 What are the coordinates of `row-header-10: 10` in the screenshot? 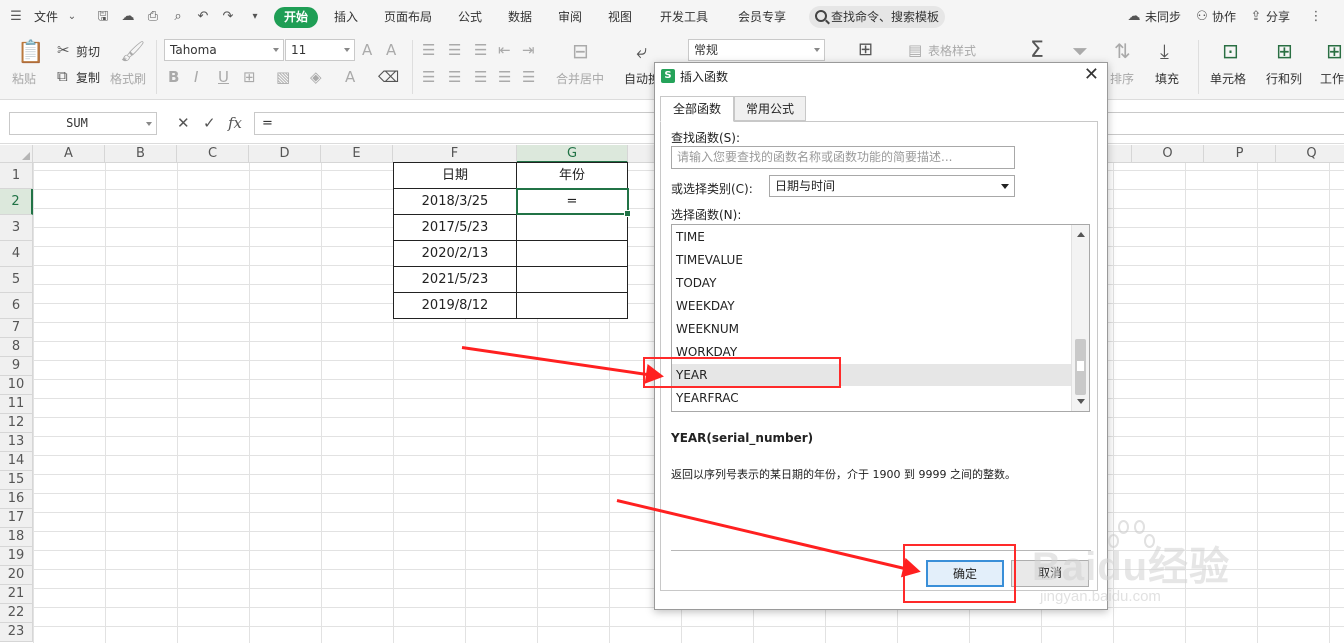 It's located at (16, 385).